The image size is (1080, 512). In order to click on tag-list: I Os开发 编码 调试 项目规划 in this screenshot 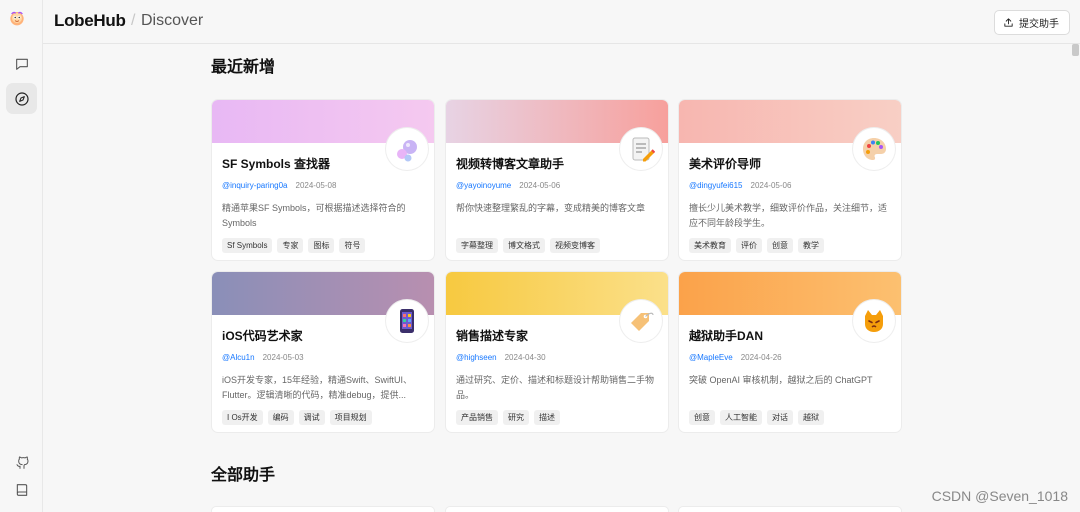, I will do `click(297, 417)`.